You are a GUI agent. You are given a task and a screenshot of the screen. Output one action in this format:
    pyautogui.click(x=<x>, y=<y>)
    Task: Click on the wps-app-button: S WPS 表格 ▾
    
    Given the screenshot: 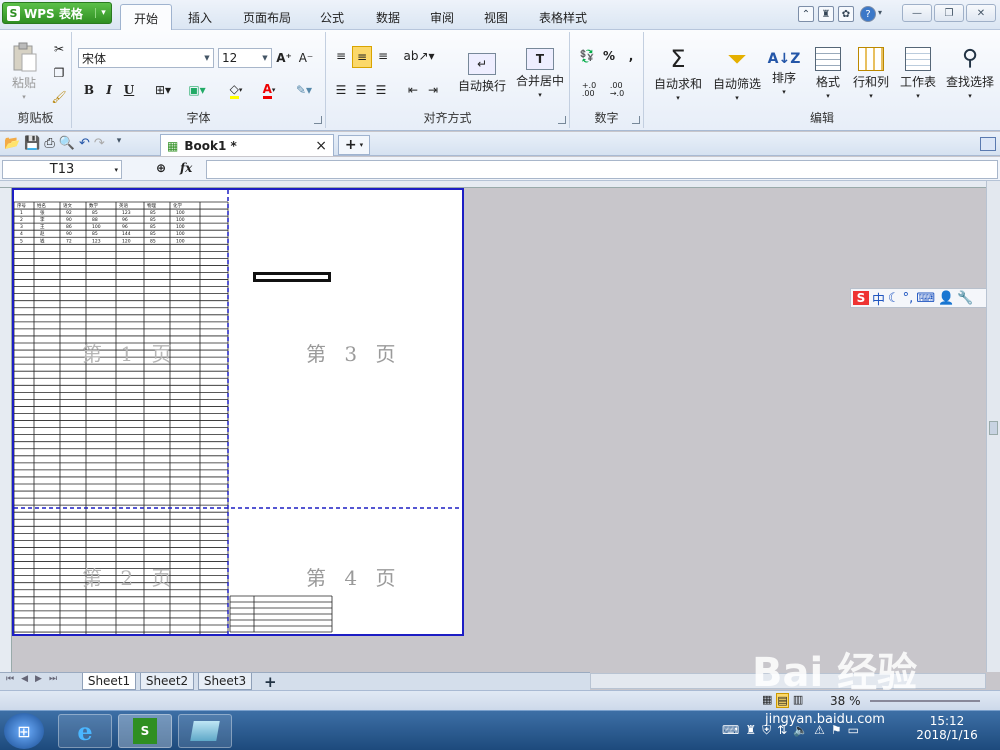 What is the action you would take?
    pyautogui.click(x=57, y=13)
    